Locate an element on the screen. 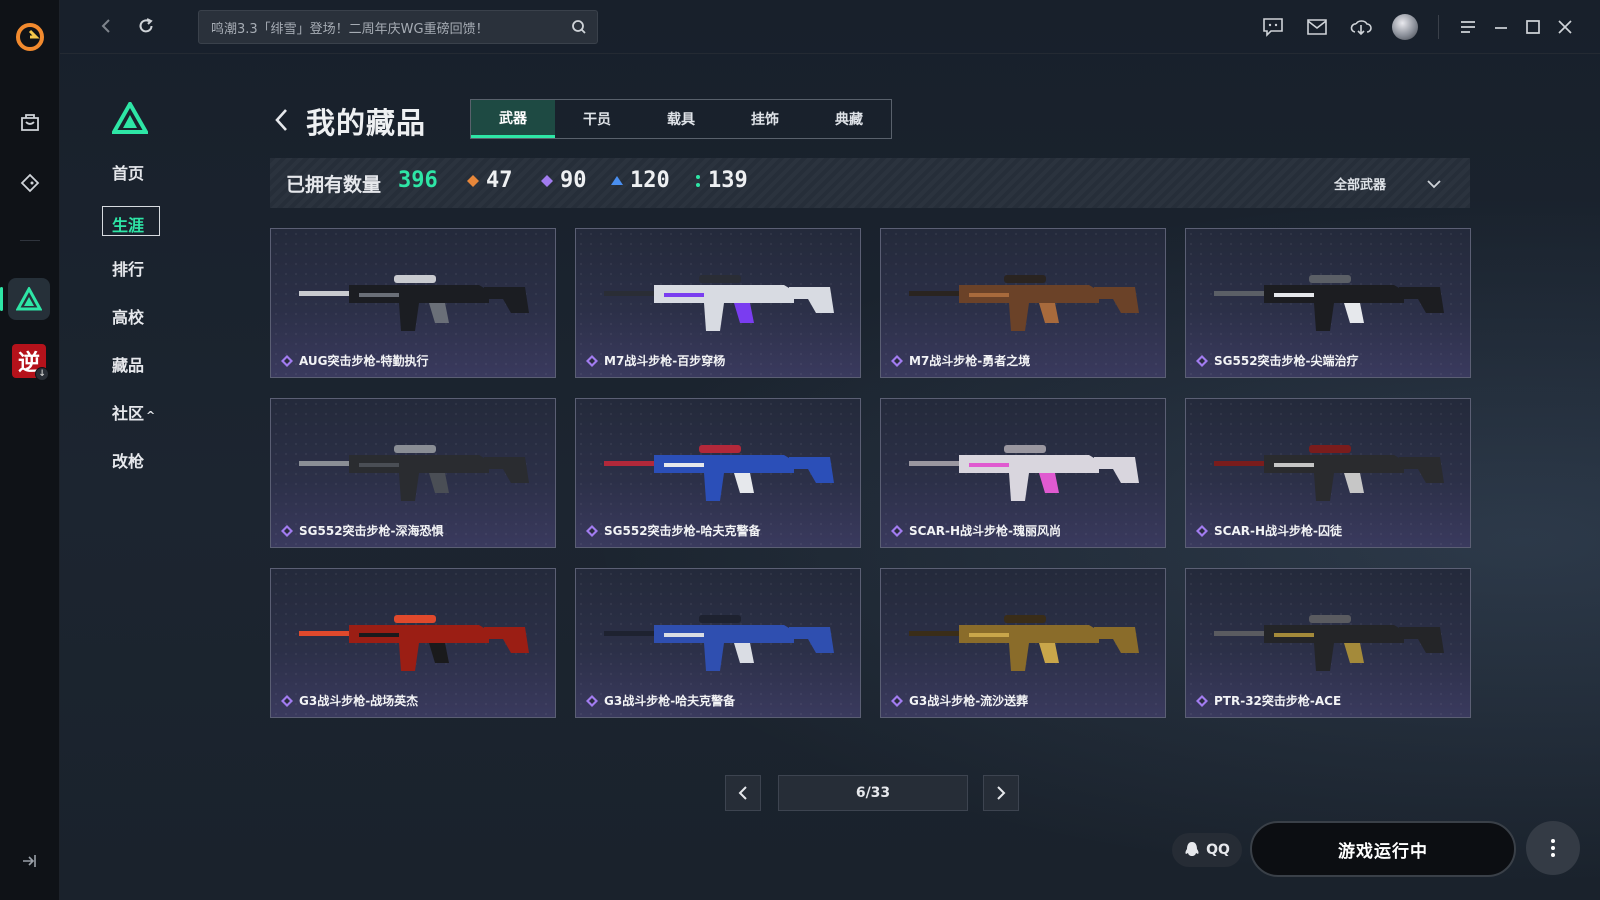 This screenshot has height=900, width=1600. weapon-card: M7战斗步枪-百步穿杨 is located at coordinates (718, 303).